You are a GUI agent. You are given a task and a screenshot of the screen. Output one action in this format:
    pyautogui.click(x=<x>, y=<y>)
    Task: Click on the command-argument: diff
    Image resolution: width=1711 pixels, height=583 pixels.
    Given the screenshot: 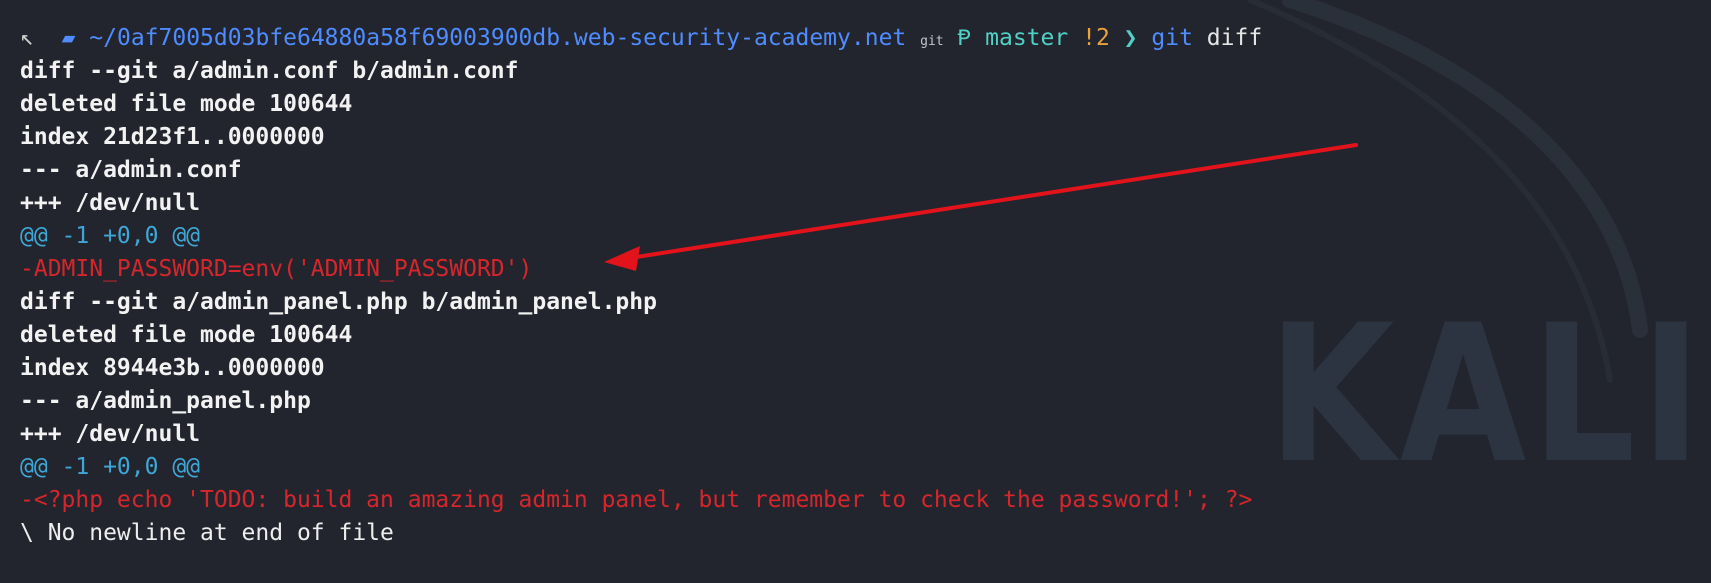 What is the action you would take?
    pyautogui.click(x=1234, y=38)
    